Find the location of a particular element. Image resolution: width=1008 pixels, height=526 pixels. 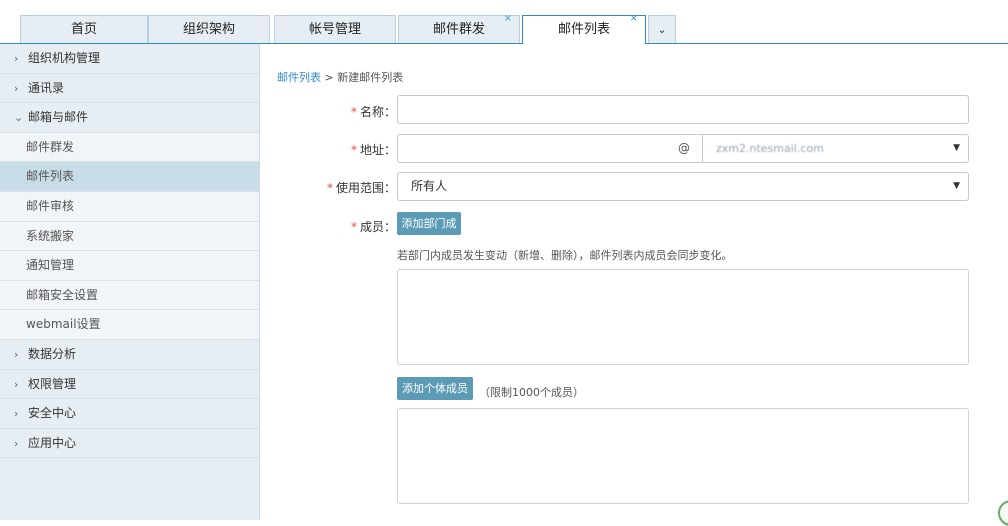

sidebar-item-label: 应用中心 is located at coordinates (52, 442).